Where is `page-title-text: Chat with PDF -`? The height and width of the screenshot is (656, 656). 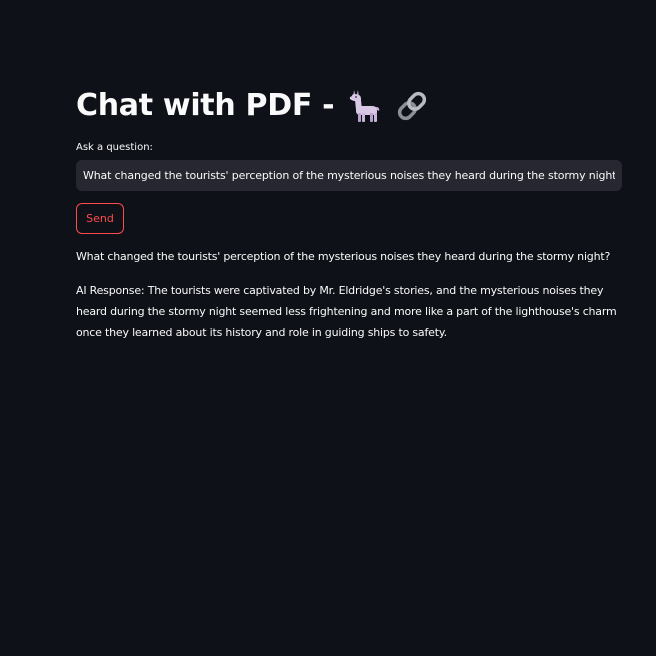
page-title-text: Chat with PDF - is located at coordinates (205, 105).